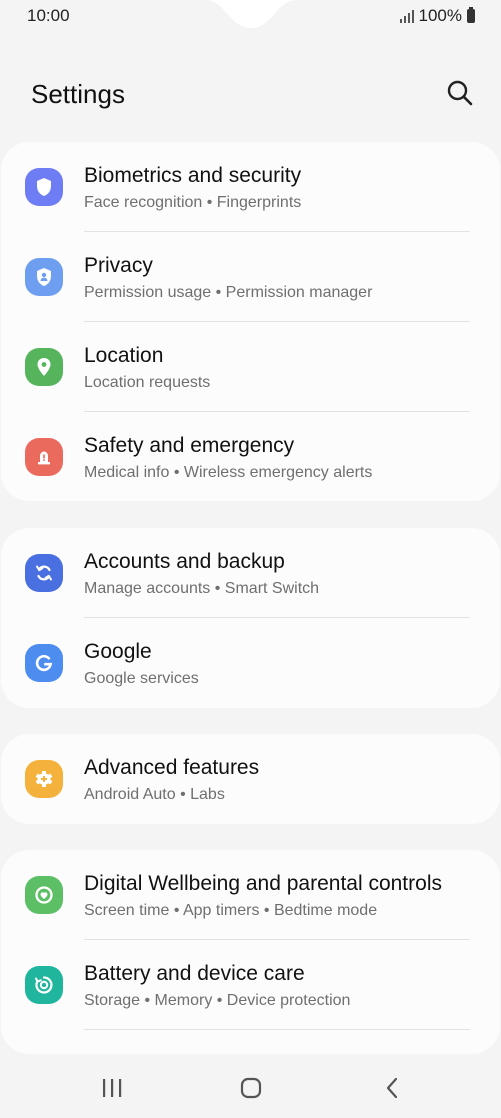  I want to click on navigation-bar, so click(250, 1089).